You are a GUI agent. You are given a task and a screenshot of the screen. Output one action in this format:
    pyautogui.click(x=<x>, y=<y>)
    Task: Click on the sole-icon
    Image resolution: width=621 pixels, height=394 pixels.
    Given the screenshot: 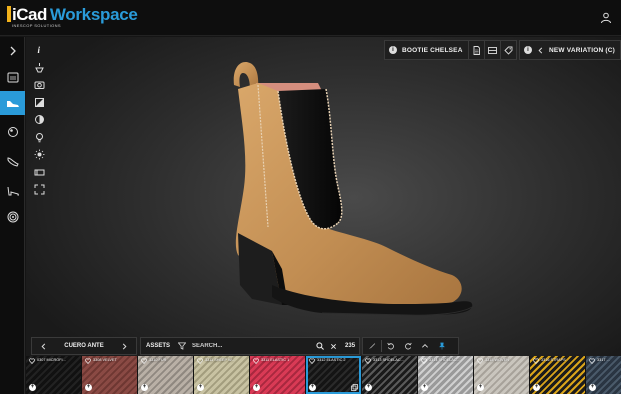 What is the action you would take?
    pyautogui.click(x=12, y=161)
    